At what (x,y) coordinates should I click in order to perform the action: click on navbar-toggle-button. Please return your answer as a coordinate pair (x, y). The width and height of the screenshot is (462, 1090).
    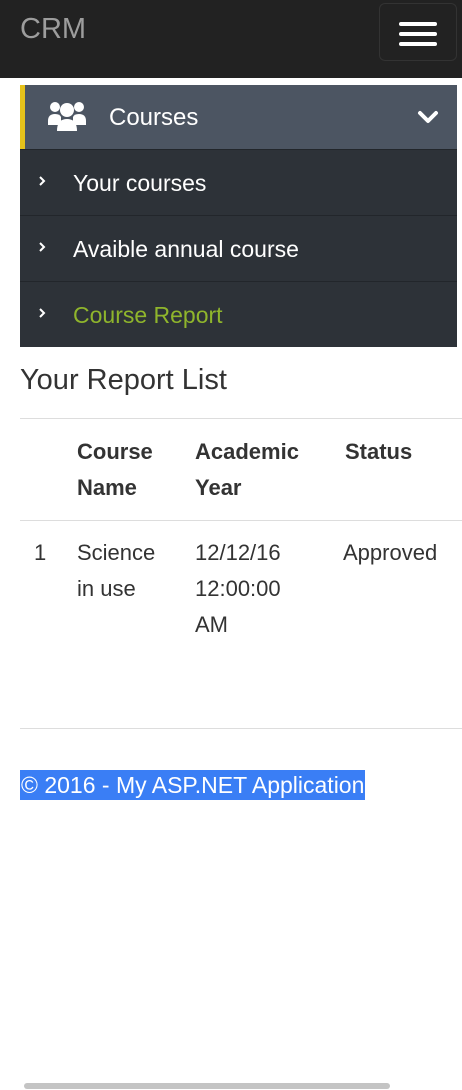
    Looking at the image, I should click on (418, 32).